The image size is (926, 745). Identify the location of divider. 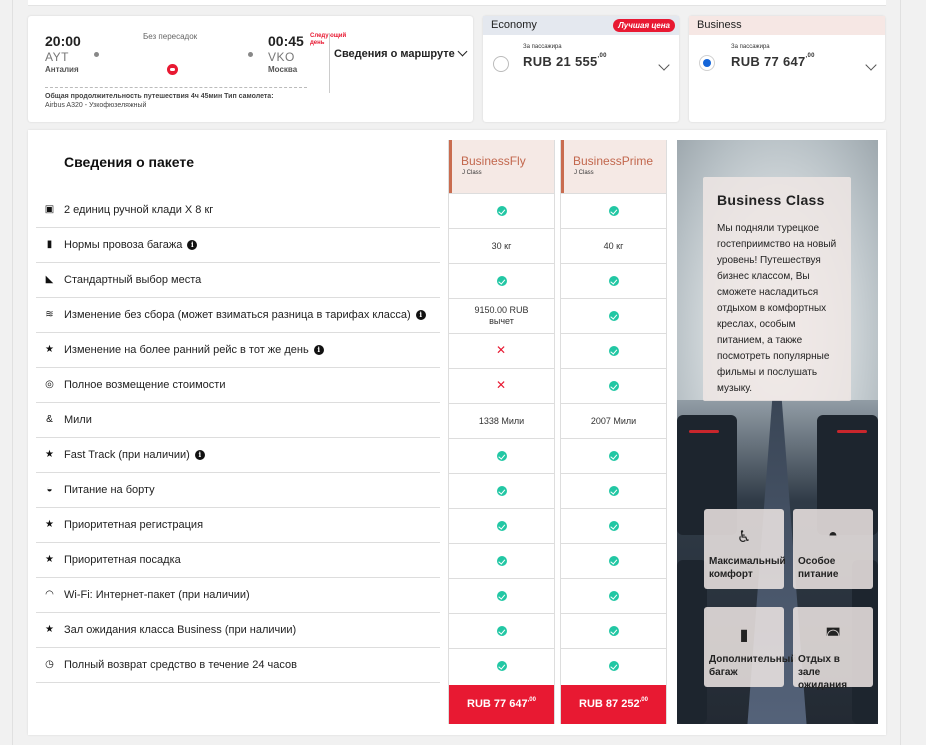
(329, 63).